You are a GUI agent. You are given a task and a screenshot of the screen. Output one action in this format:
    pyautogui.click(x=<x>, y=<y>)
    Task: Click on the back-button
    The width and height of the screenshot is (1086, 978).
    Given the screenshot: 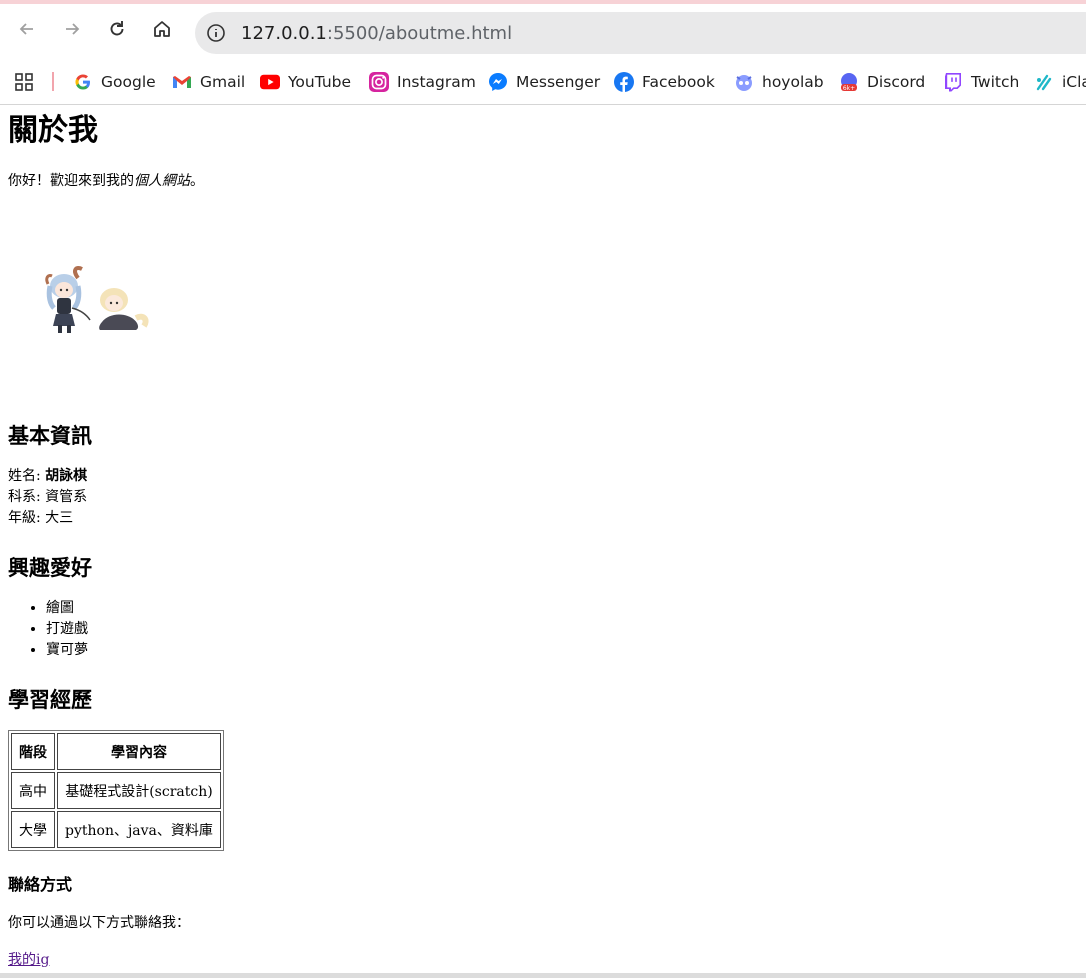 What is the action you would take?
    pyautogui.click(x=27, y=29)
    